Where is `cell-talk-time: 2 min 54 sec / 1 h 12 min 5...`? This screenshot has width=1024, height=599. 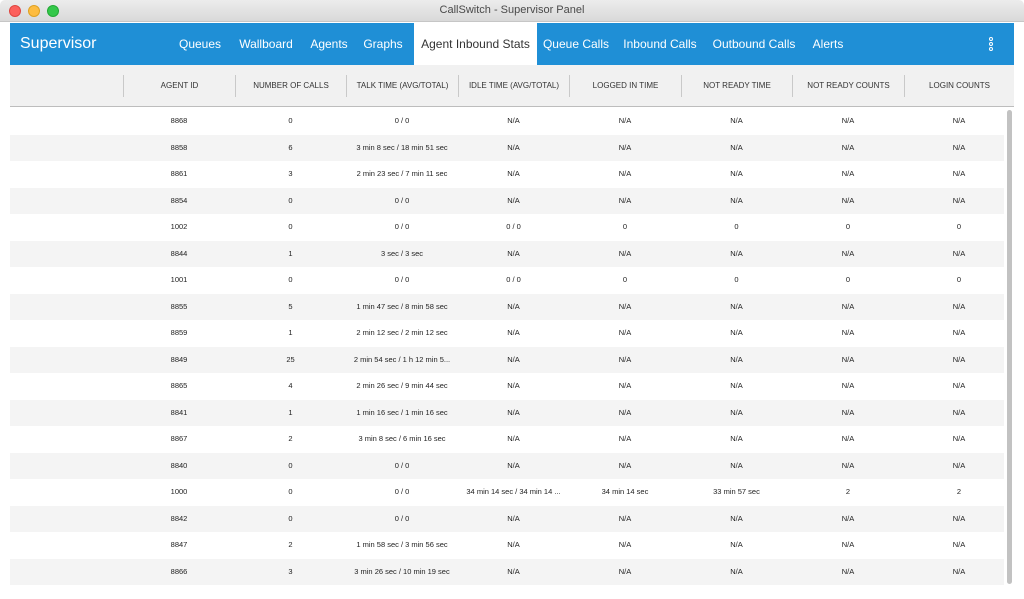 cell-talk-time: 2 min 54 sec / 1 h 12 min 5... is located at coordinates (402, 359).